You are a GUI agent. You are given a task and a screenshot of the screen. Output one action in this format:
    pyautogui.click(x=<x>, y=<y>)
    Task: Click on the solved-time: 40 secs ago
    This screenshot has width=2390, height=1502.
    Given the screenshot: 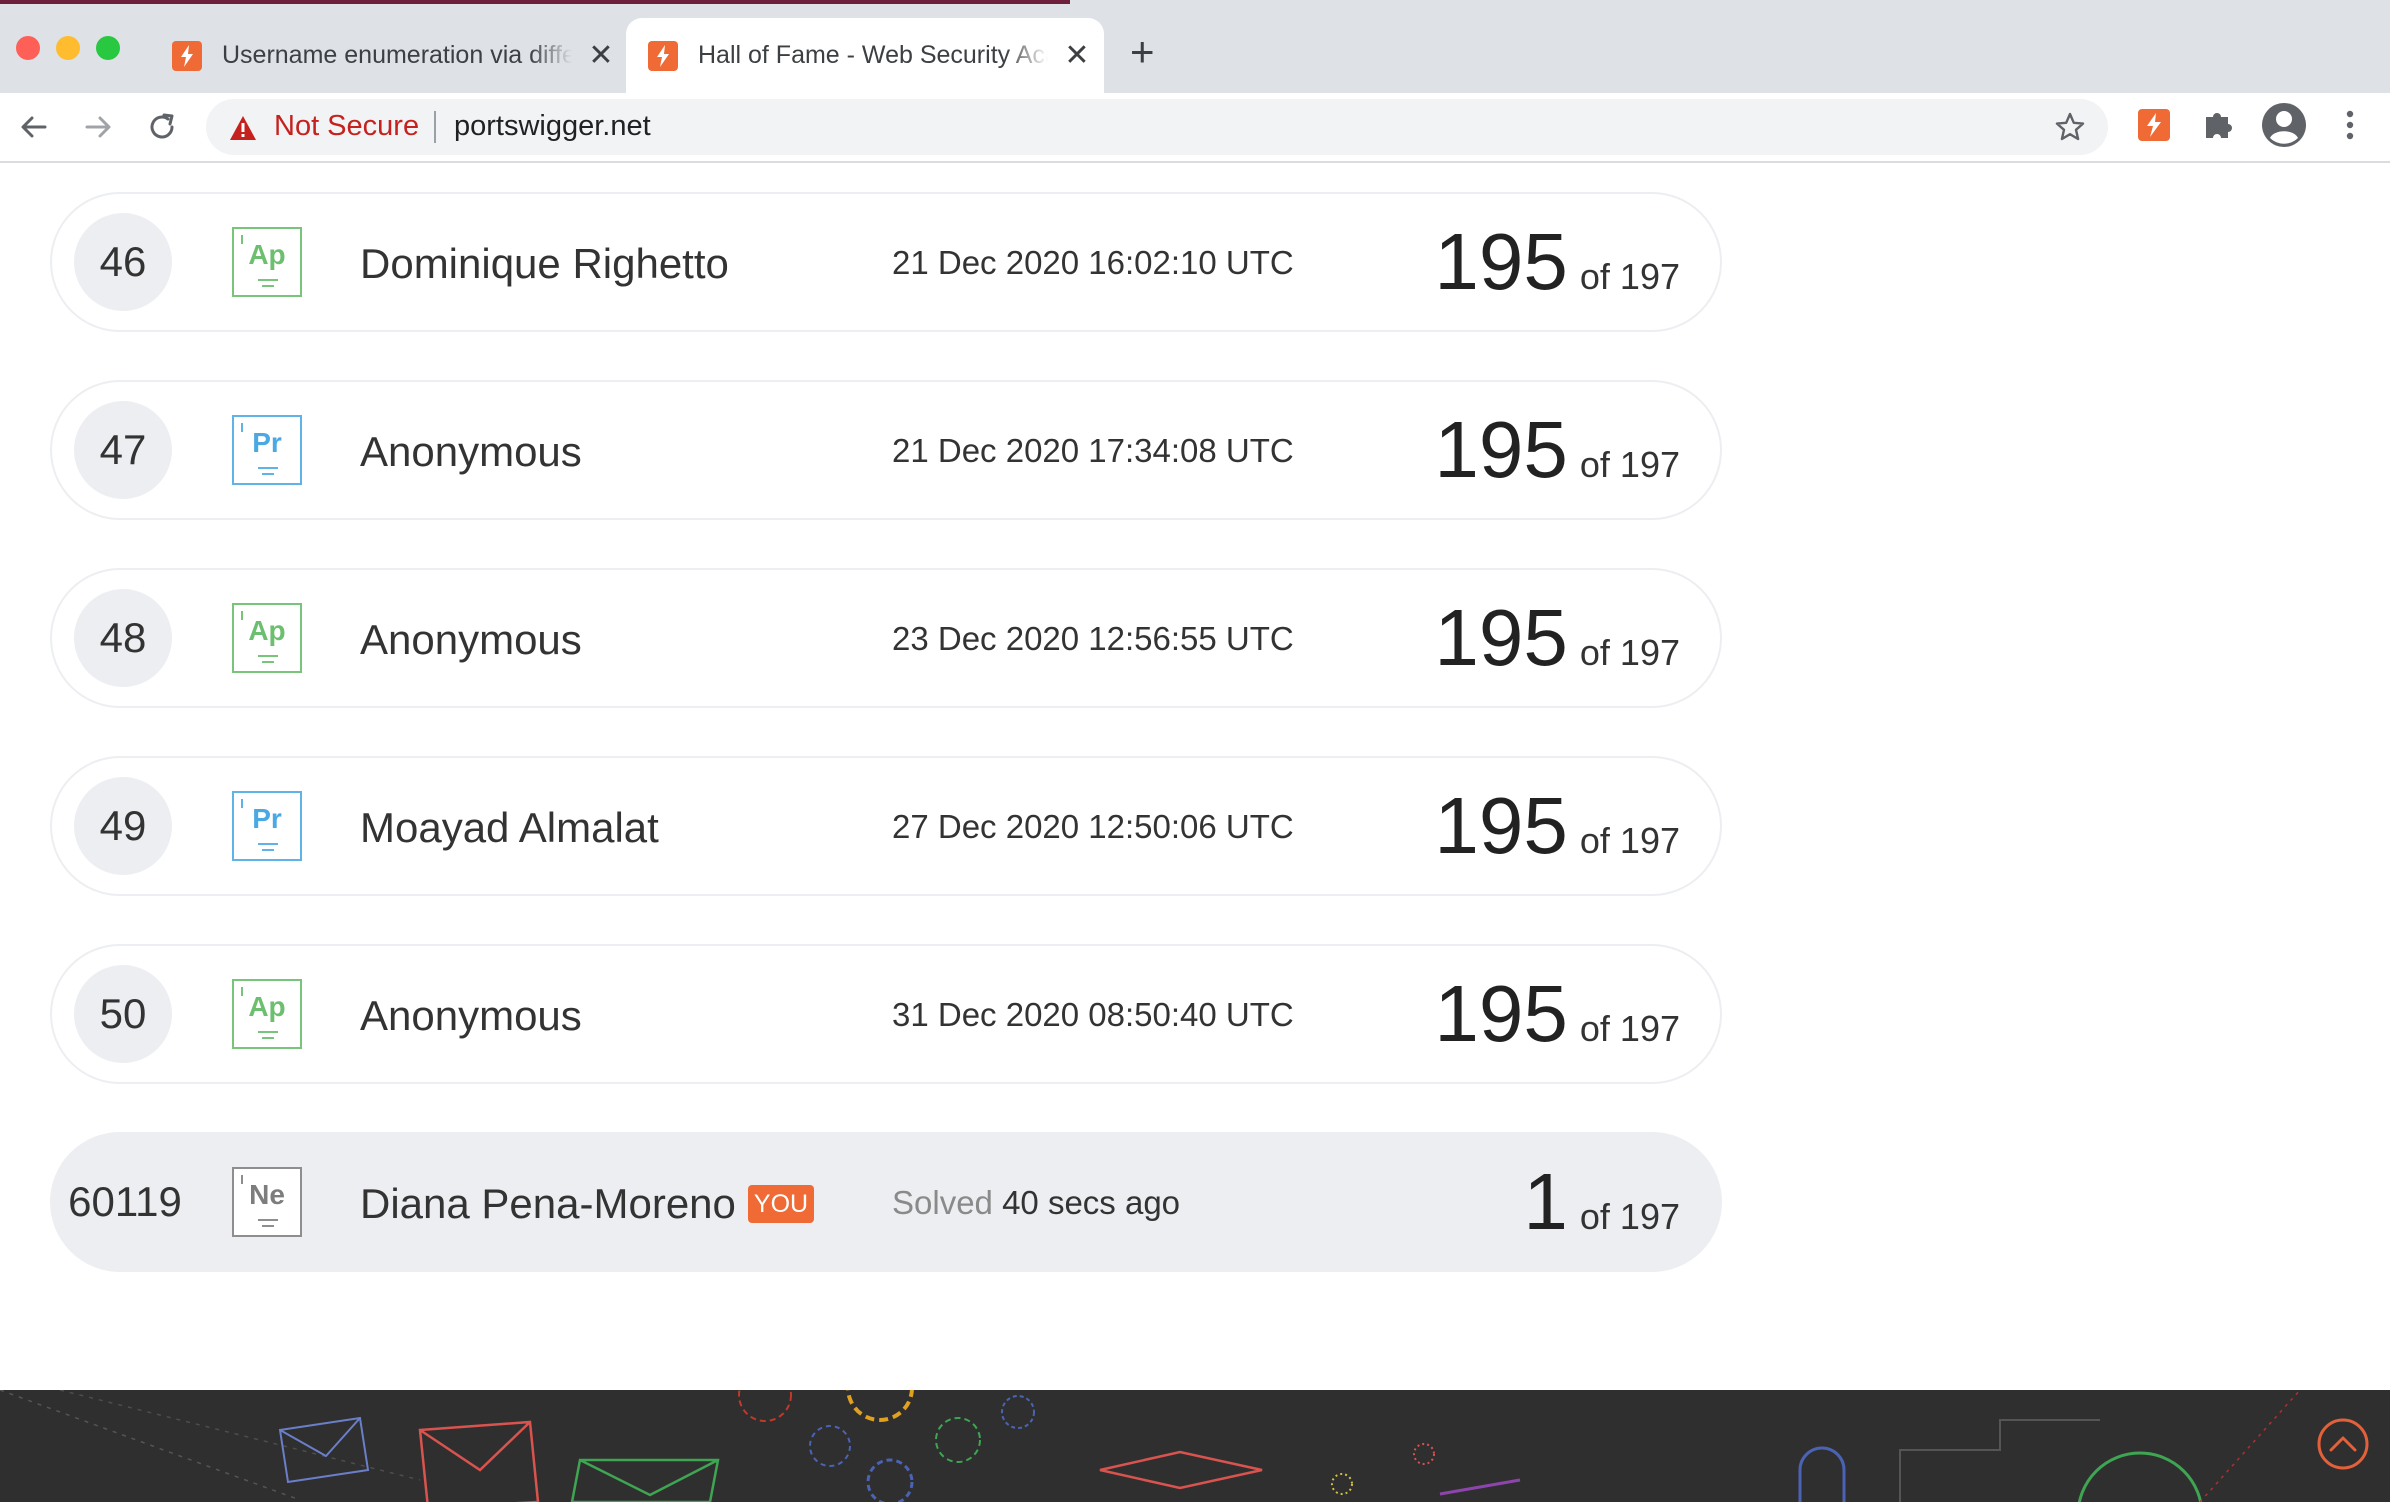 What is the action you would take?
    pyautogui.click(x=1091, y=1202)
    